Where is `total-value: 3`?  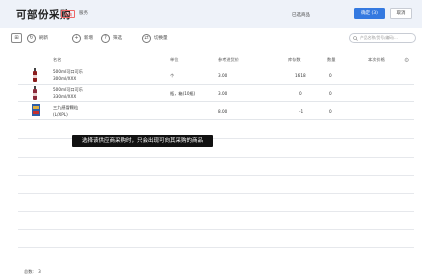
total-value: 3 is located at coordinates (39, 271).